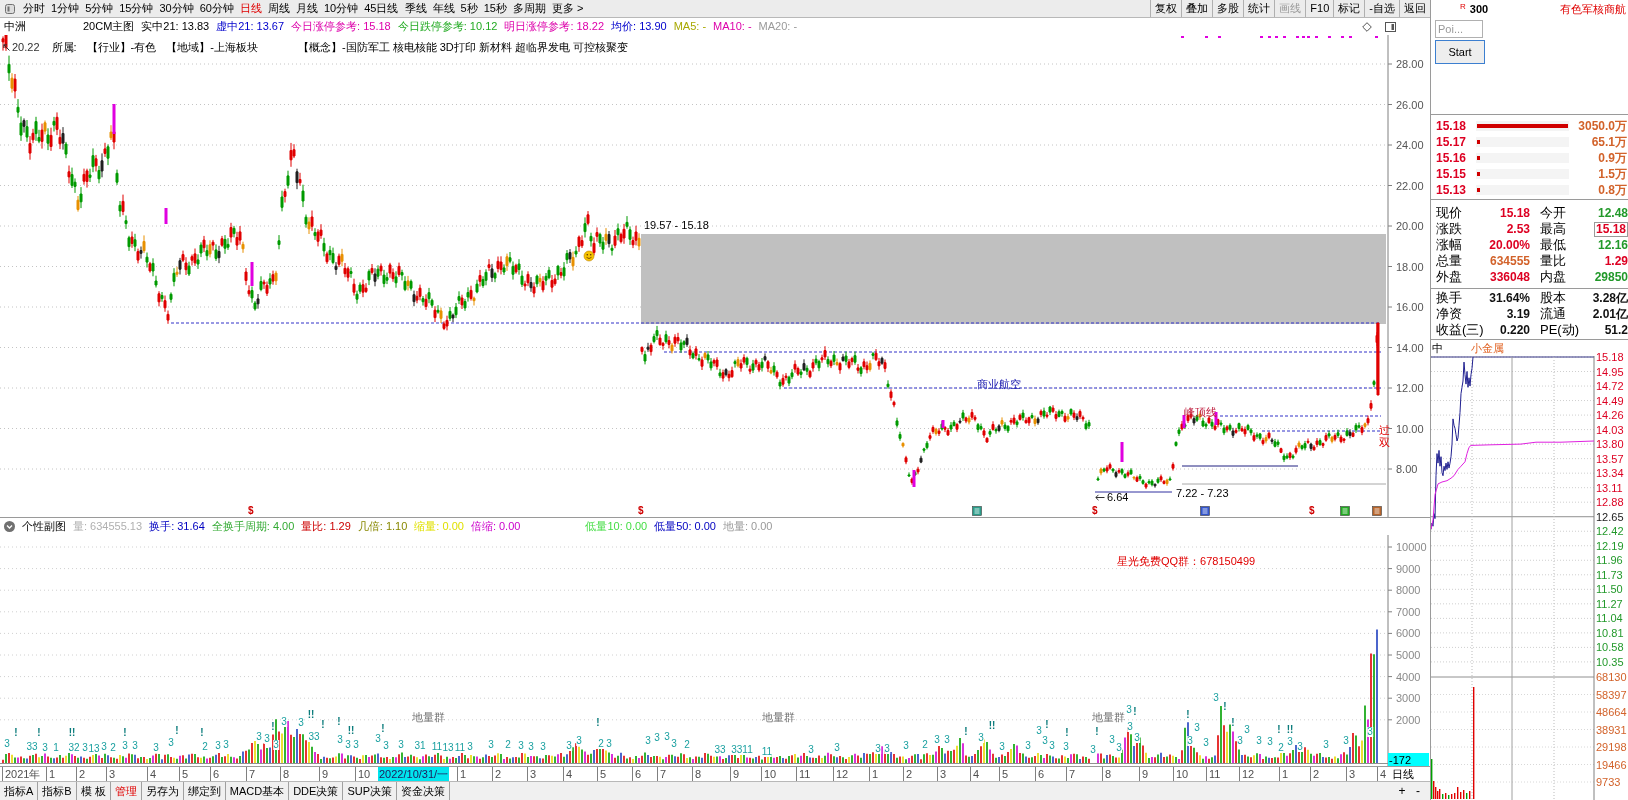  What do you see at coordinates (1384, 436) in the screenshot?
I see `vertical-note: 过双` at bounding box center [1384, 436].